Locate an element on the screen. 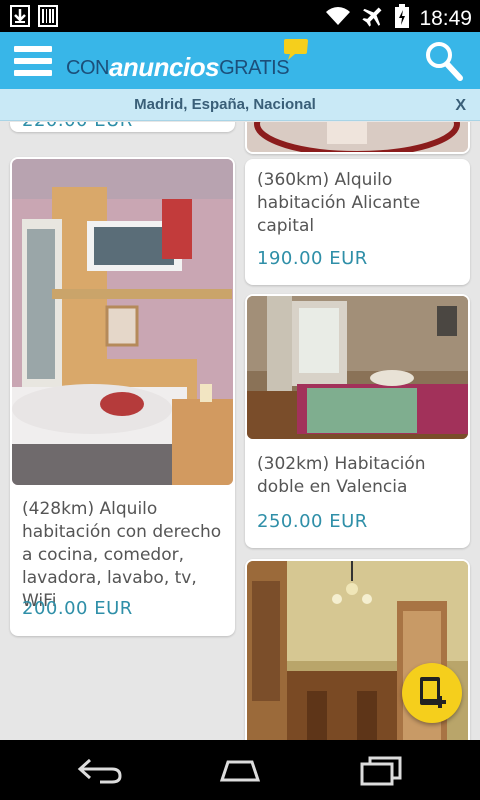 The image size is (480, 800). system-nav-bar is located at coordinates (240, 770).